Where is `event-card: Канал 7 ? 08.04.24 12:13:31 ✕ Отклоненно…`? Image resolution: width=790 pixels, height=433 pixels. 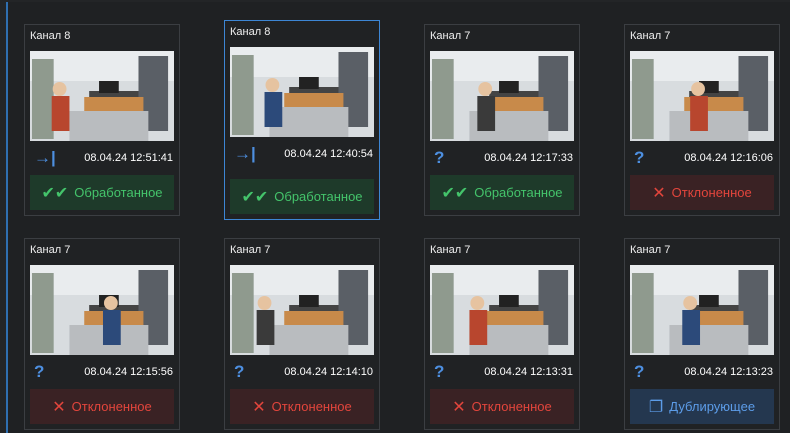
event-card: Канал 7 ? 08.04.24 12:13:31 ✕ Отклоненно… is located at coordinates (502, 334).